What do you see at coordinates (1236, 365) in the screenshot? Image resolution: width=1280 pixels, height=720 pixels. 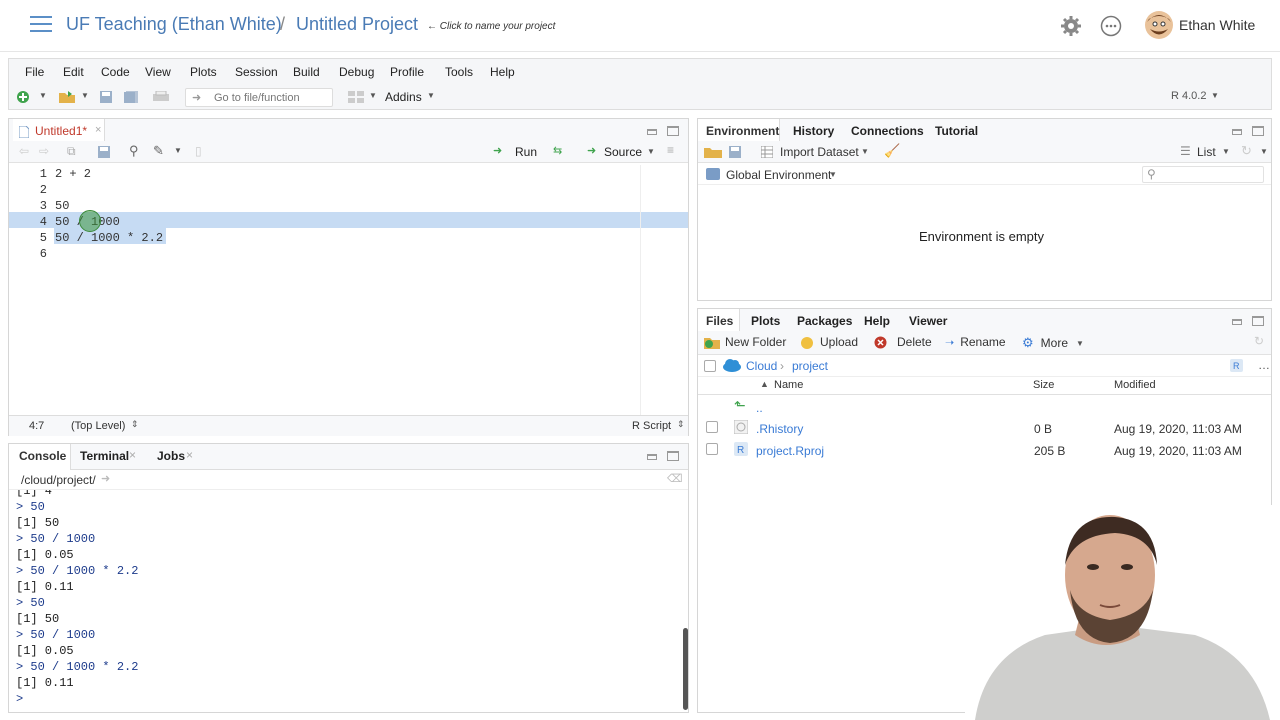 I see `rproj-nav-icon: R` at bounding box center [1236, 365].